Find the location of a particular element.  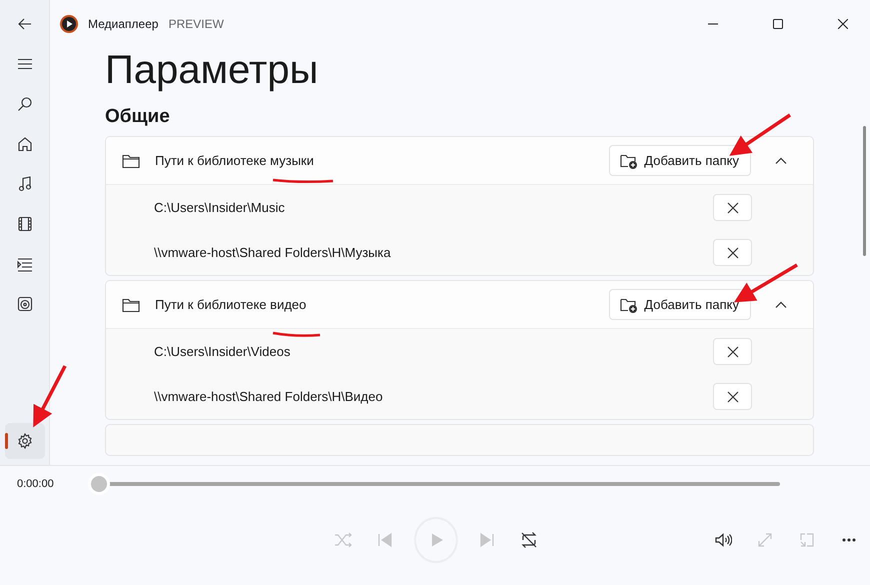

settings-icon is located at coordinates (24, 441).